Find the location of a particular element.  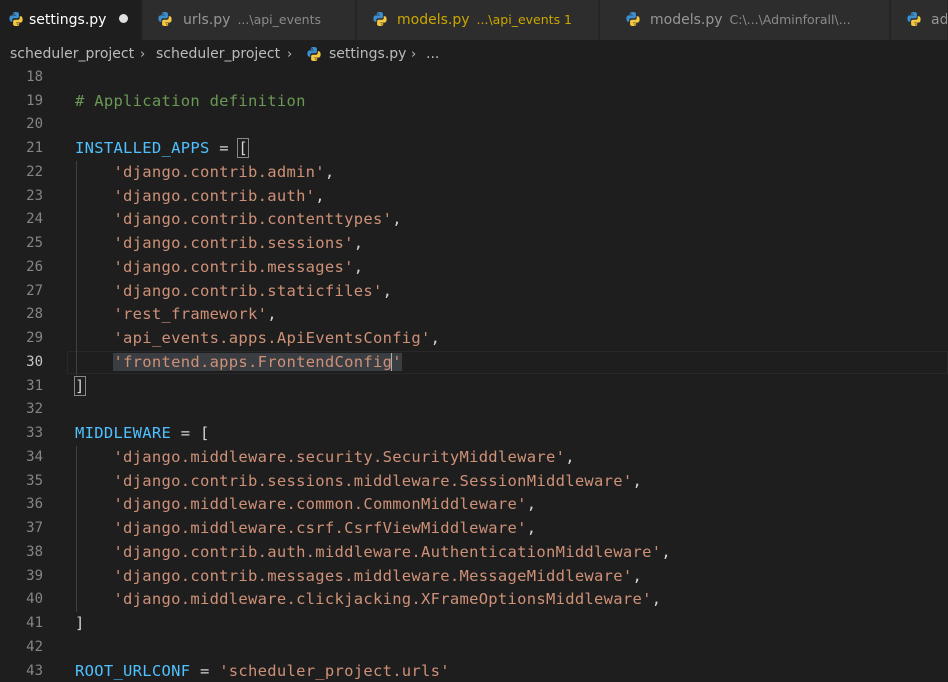

code-text: 'django.contrib.staticfiles', is located at coordinates (233, 292).